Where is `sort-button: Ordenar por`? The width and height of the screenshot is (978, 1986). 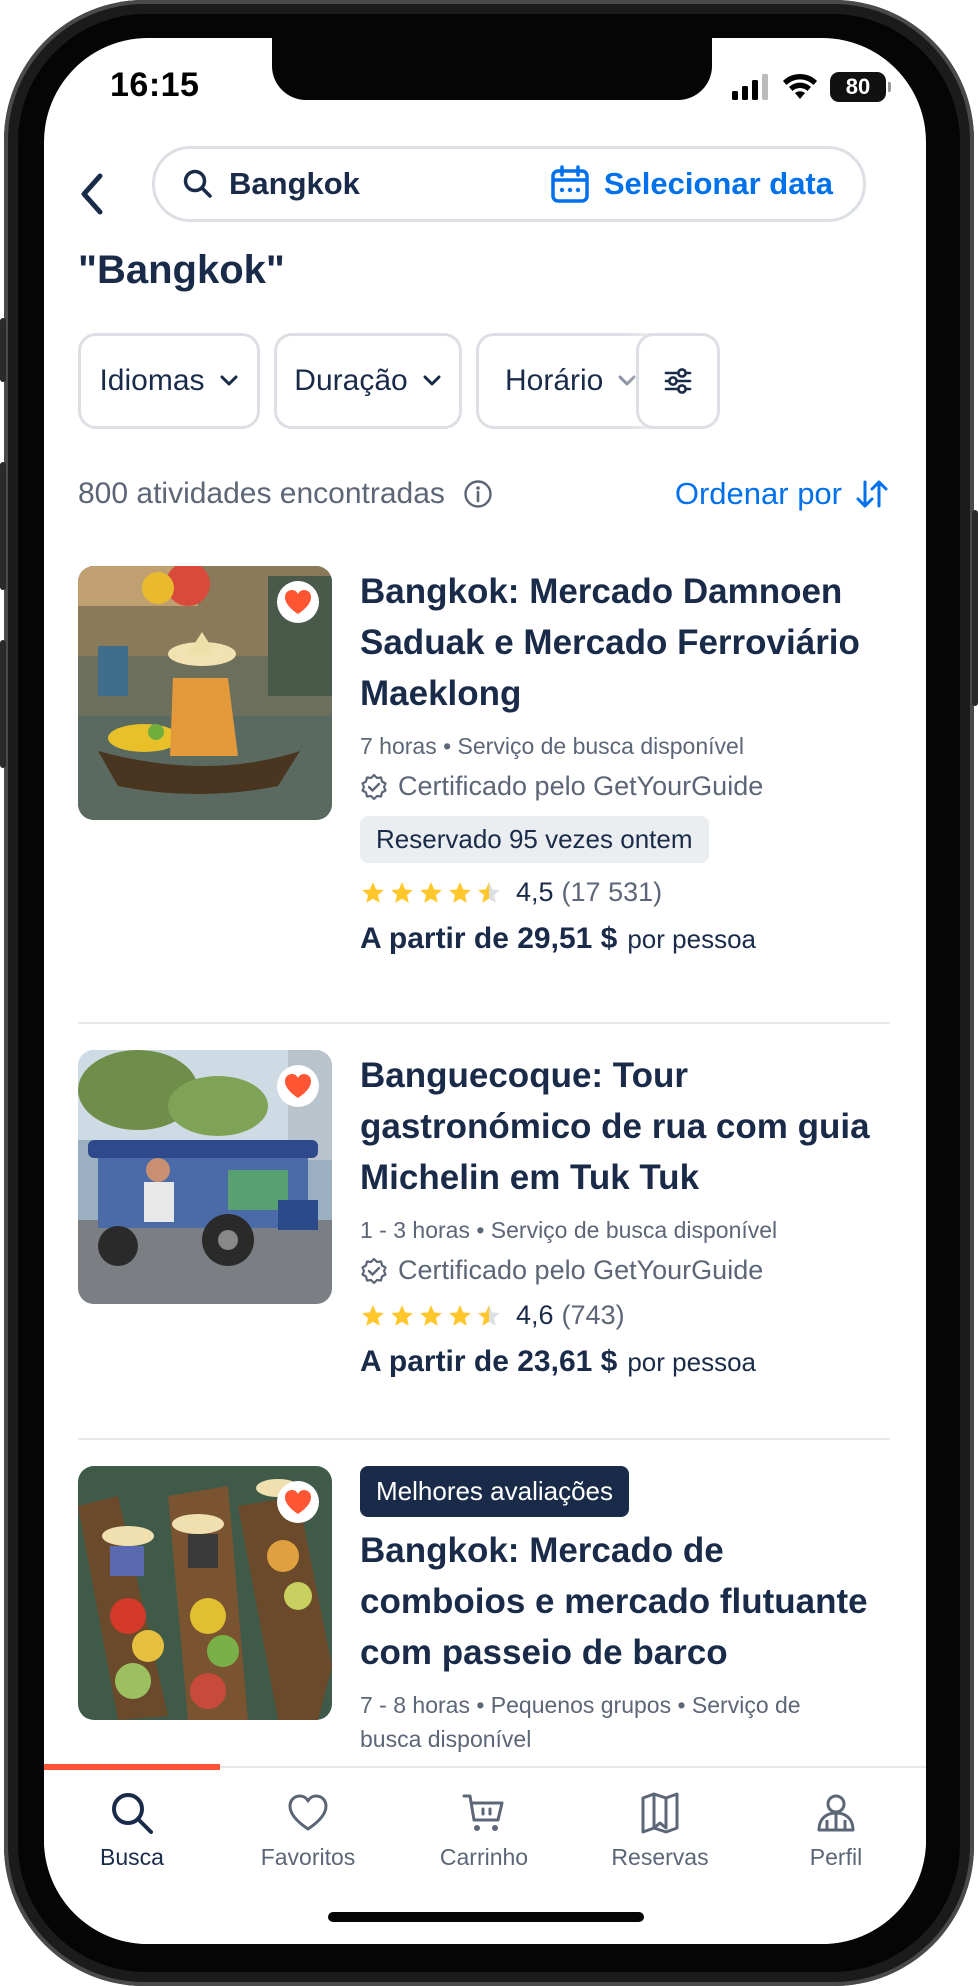
sort-button: Ordenar por is located at coordinates (782, 494).